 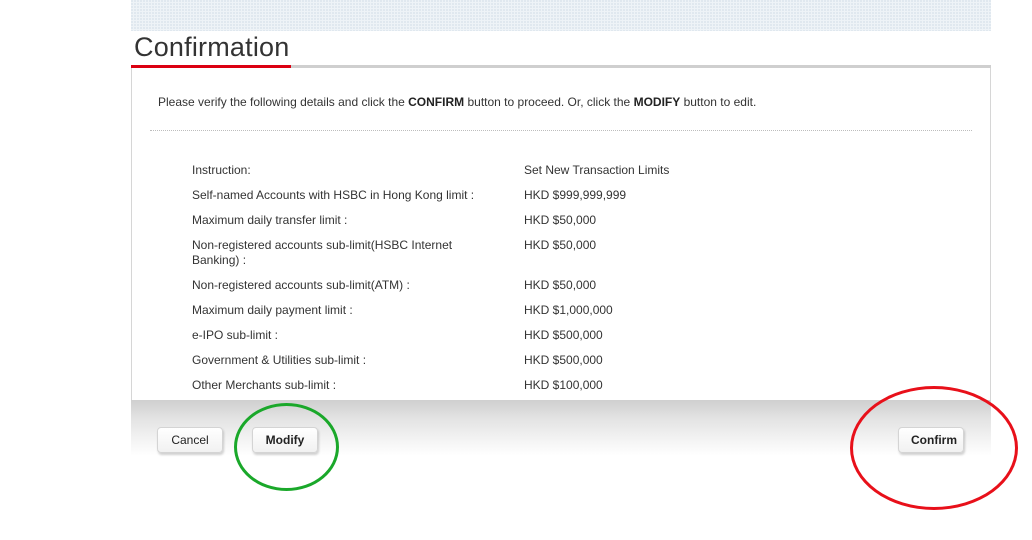 What do you see at coordinates (718, 102) in the screenshot?
I see `instruction-text-part: button to edit.` at bounding box center [718, 102].